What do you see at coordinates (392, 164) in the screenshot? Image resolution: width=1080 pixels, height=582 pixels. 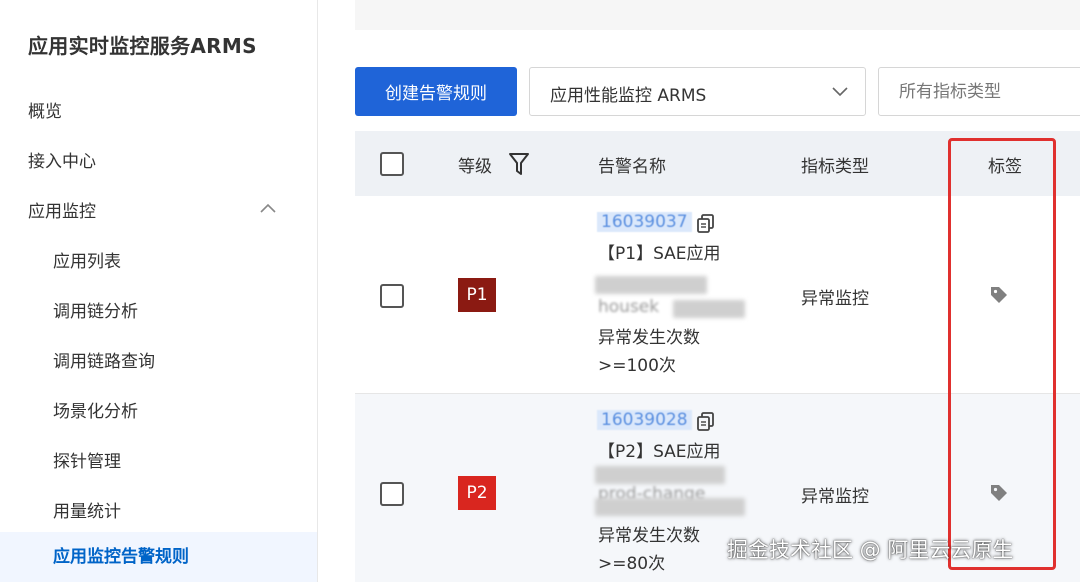 I see `select-all-checkbox` at bounding box center [392, 164].